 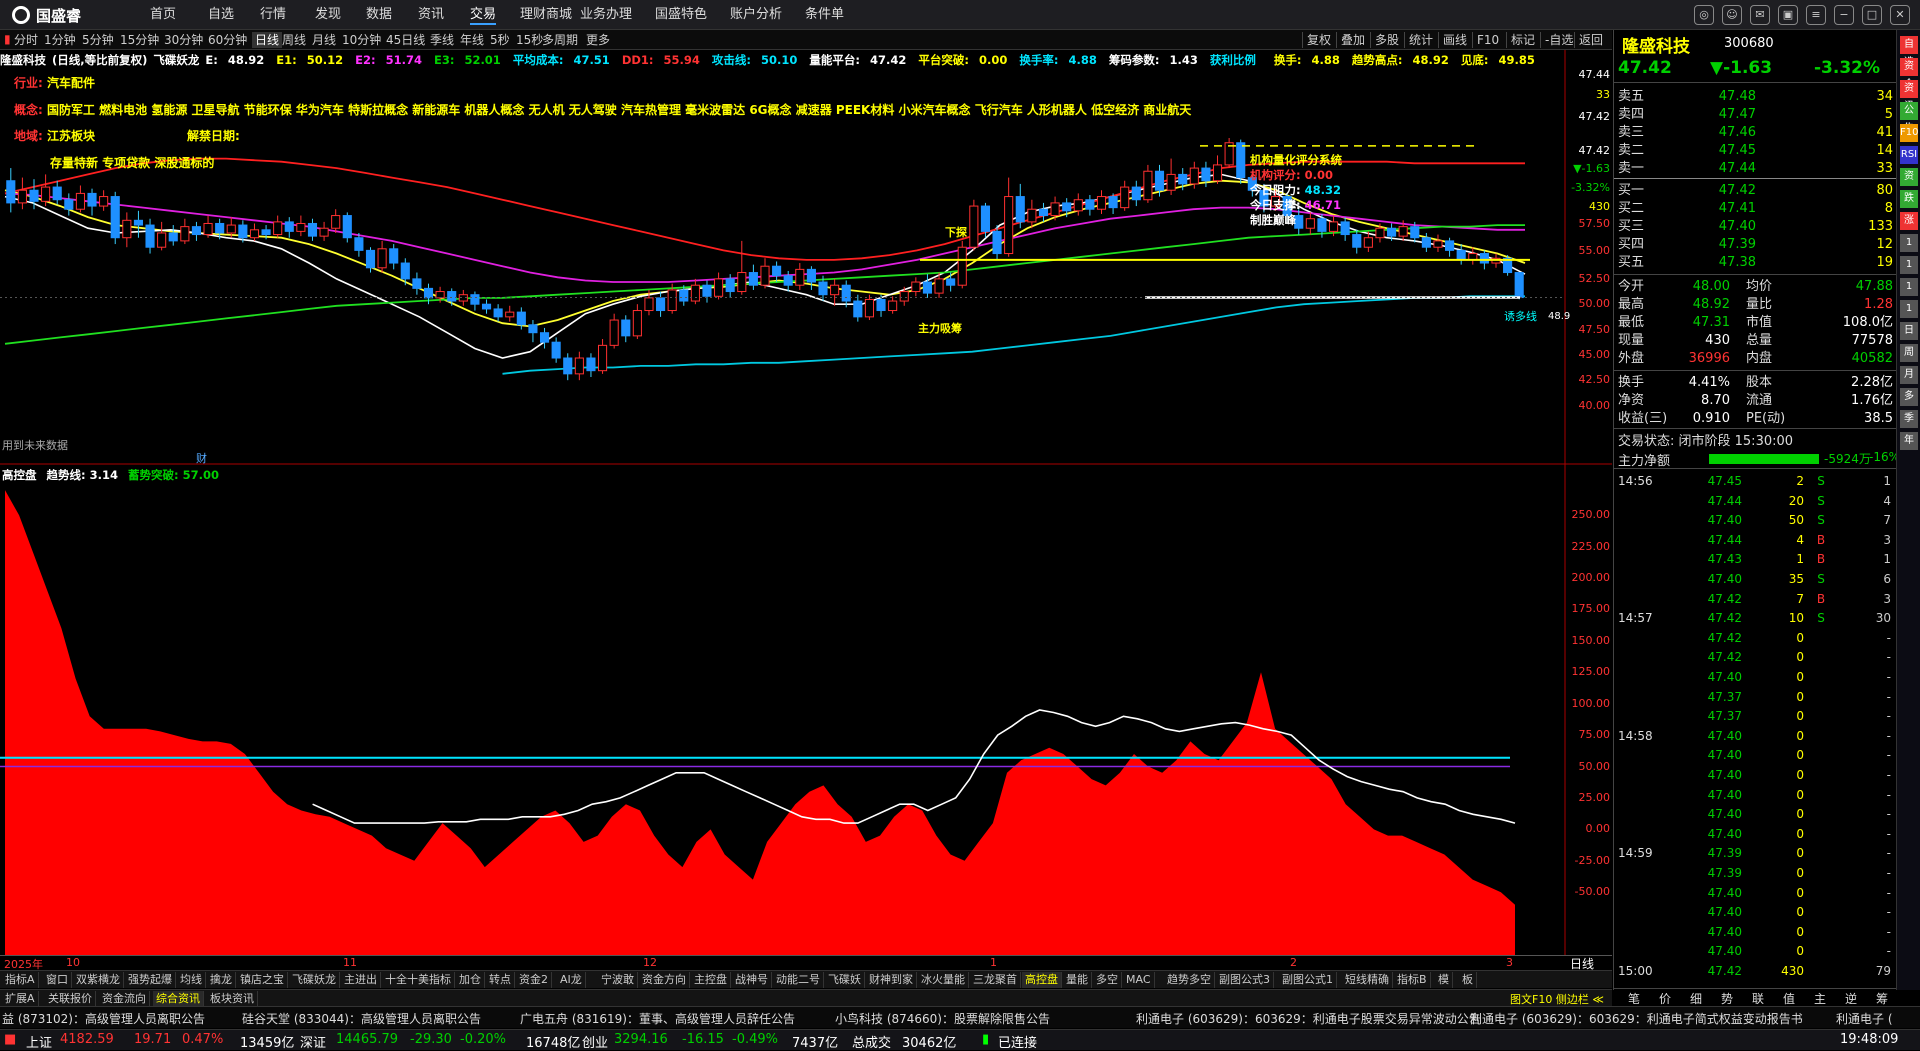 I want to click on tool-3: 统计, so click(x=1418, y=40).